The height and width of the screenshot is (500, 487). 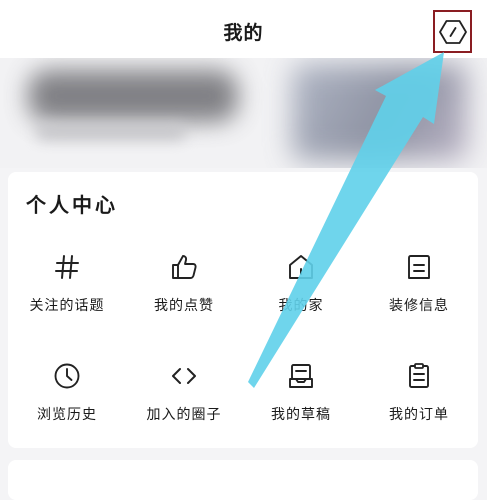 I want to click on blurred-profile-subtitle, so click(x=111, y=132).